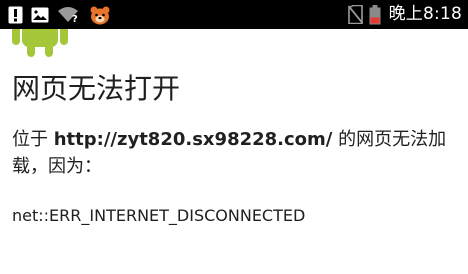  I want to click on clock: 晚上8:18, so click(425, 14).